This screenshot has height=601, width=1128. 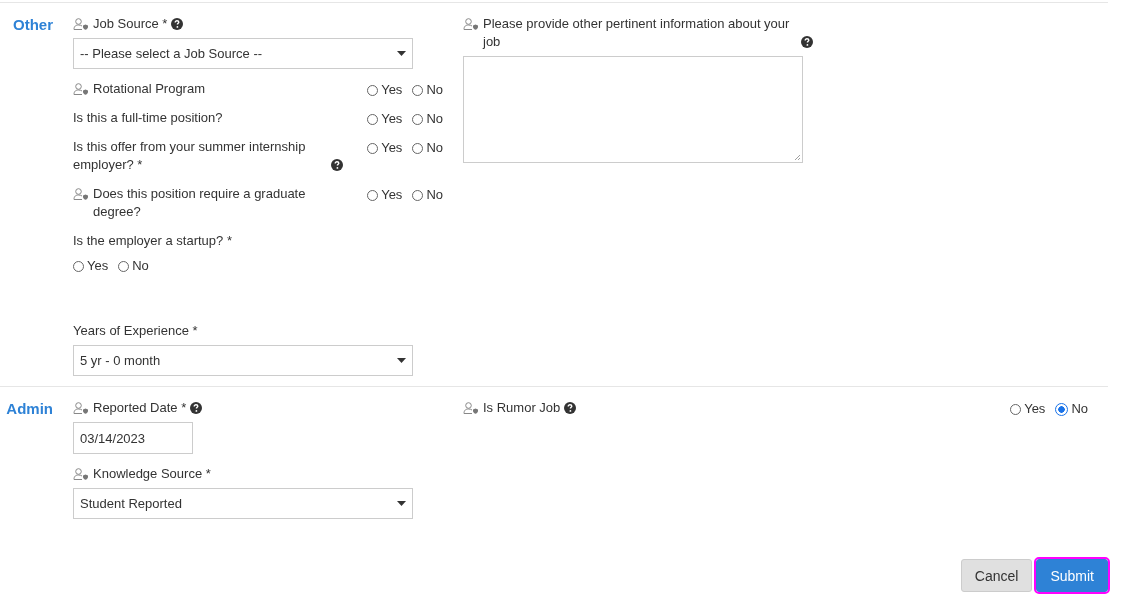 I want to click on resize-grip-icon, so click(x=797, y=157).